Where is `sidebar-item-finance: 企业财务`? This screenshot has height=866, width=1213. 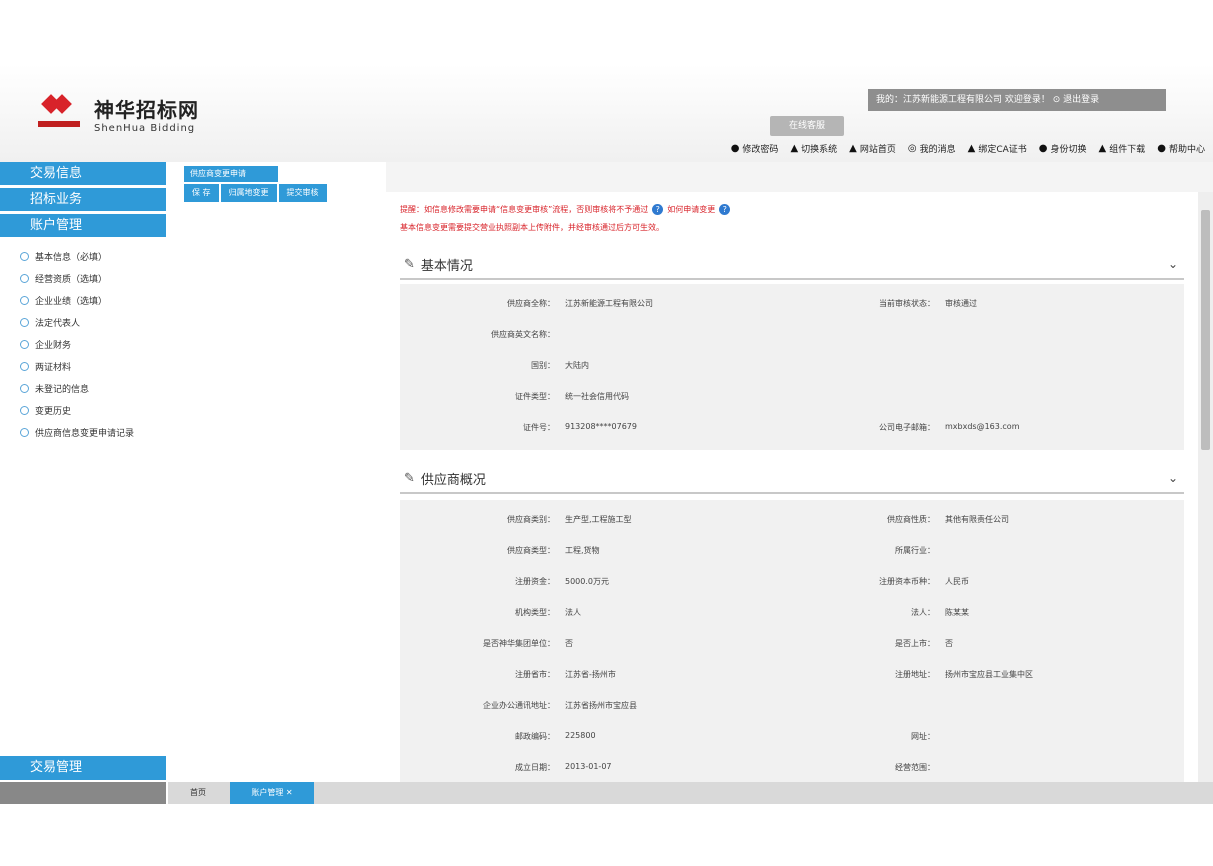 sidebar-item-finance: 企业财务 is located at coordinates (84, 344).